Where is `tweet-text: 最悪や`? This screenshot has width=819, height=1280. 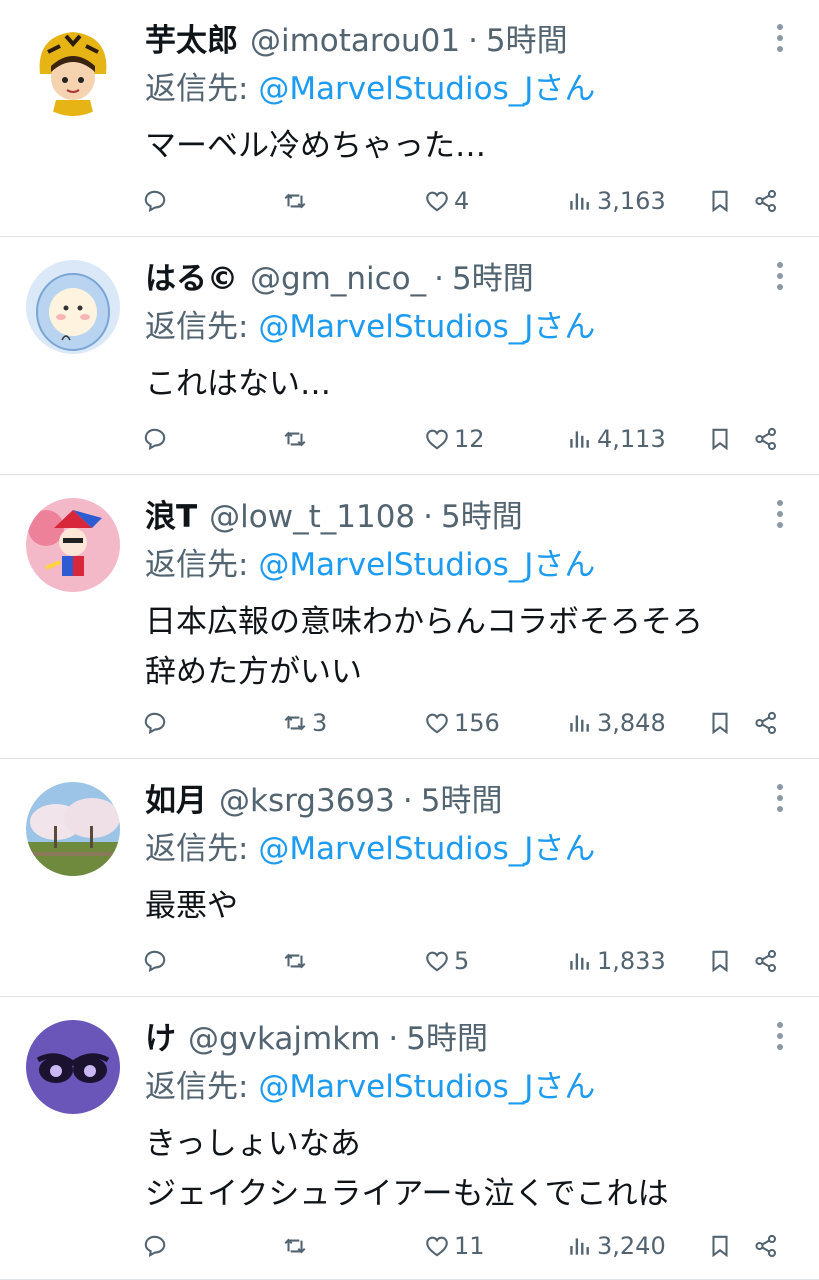
tweet-text: 最悪や is located at coordinates (191, 906).